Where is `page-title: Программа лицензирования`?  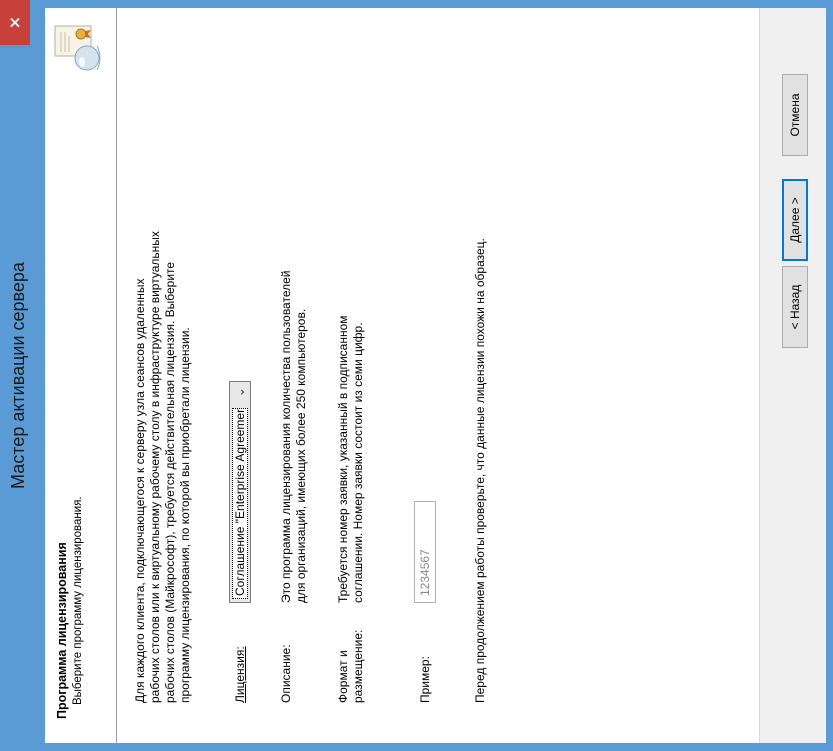 page-title: Программа лицензирования is located at coordinates (62, 630).